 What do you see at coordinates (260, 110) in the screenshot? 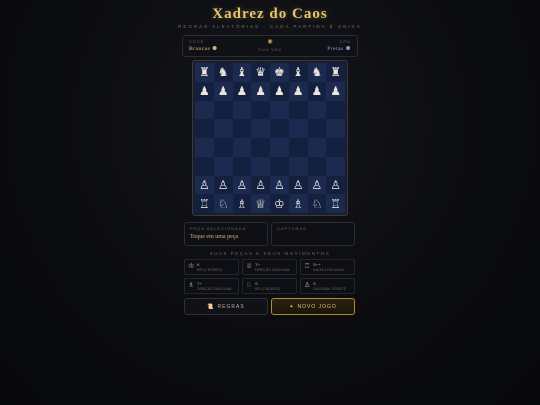
I see `square-d6` at bounding box center [260, 110].